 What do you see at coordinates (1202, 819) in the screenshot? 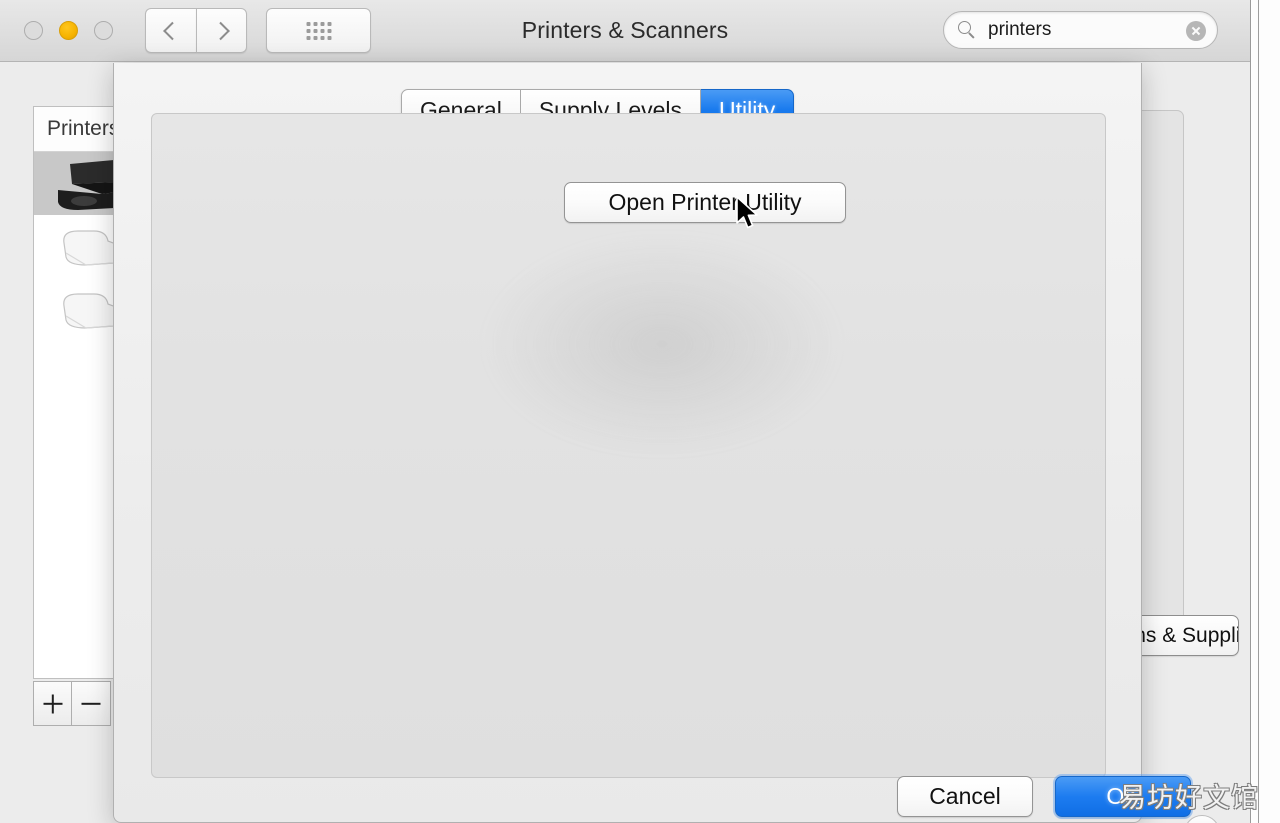
I see `help-button: ?` at bounding box center [1202, 819].